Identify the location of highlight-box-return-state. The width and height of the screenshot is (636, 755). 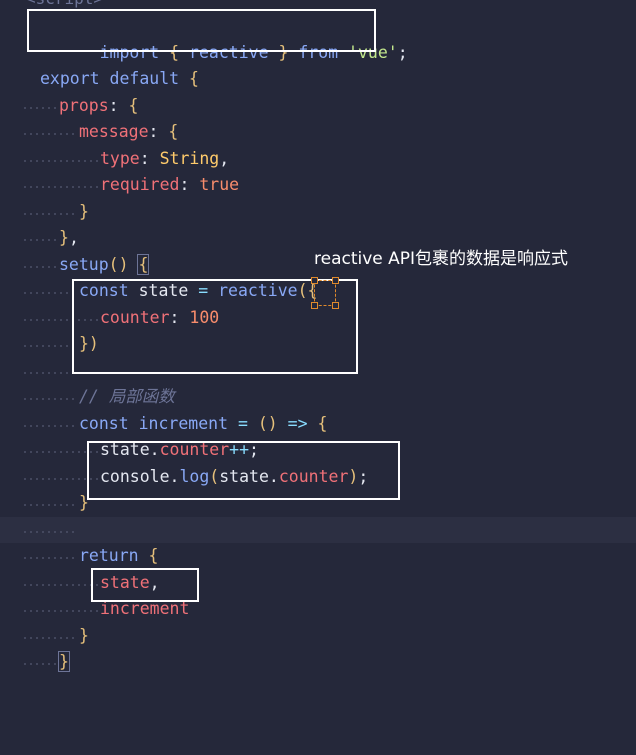
(145, 585).